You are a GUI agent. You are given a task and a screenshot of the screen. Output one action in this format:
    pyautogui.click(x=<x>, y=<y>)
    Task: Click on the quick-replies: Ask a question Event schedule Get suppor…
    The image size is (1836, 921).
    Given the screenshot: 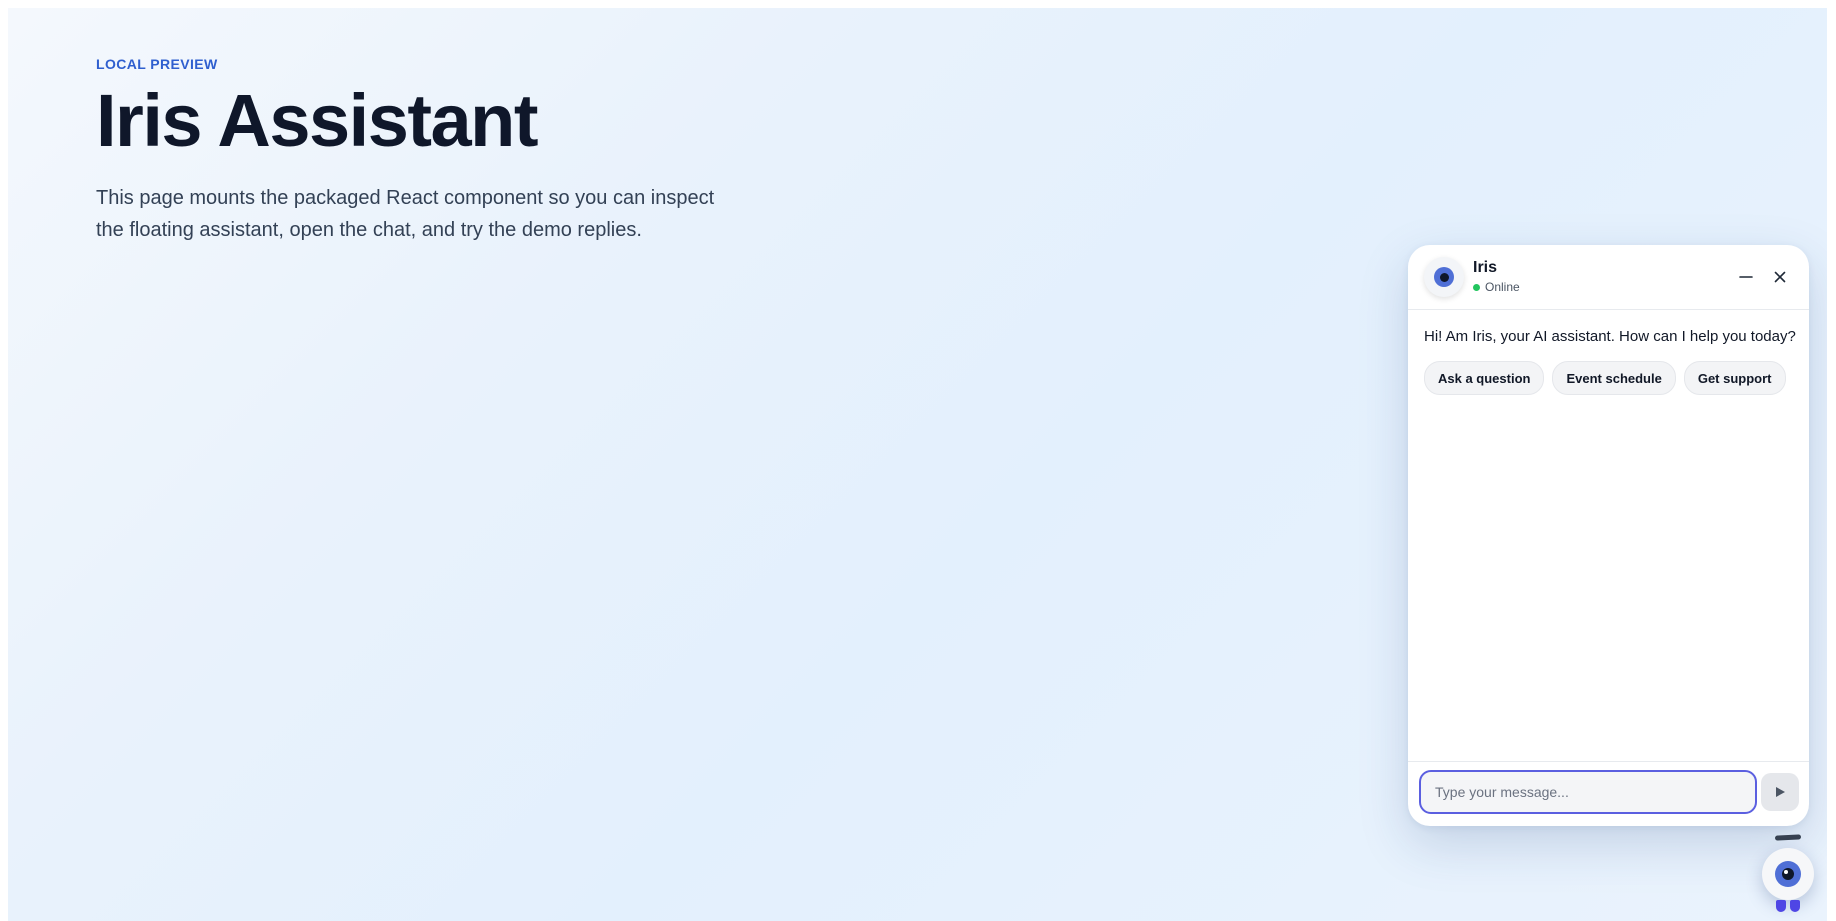 What is the action you would take?
    pyautogui.click(x=1608, y=378)
    